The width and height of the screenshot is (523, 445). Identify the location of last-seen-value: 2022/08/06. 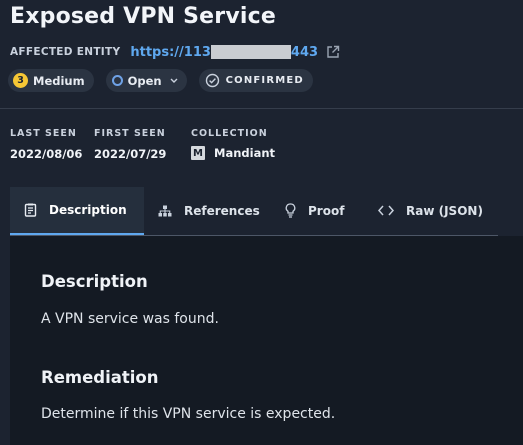
(46, 154).